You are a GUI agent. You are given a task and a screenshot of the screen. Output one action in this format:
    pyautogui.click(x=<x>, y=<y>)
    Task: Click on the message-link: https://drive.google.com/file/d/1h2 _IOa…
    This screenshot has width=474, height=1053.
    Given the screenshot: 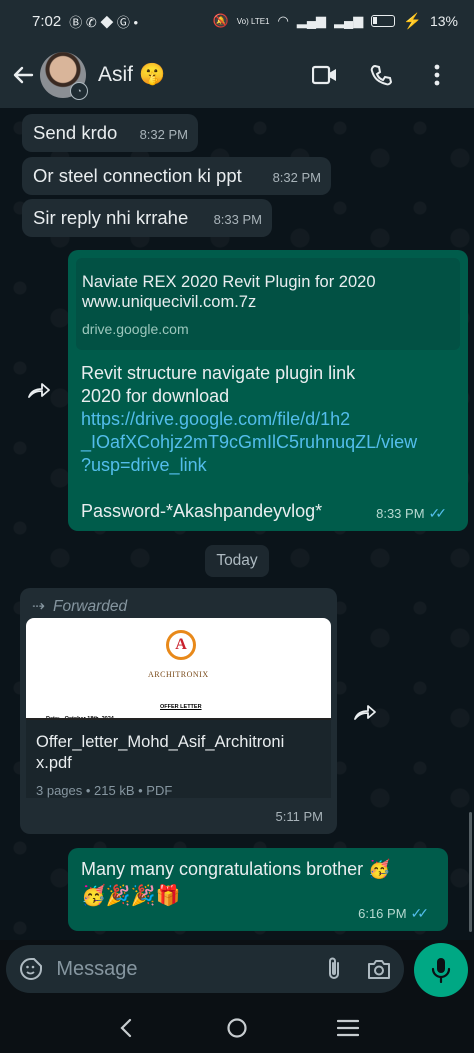 What is the action you would take?
    pyautogui.click(x=271, y=442)
    